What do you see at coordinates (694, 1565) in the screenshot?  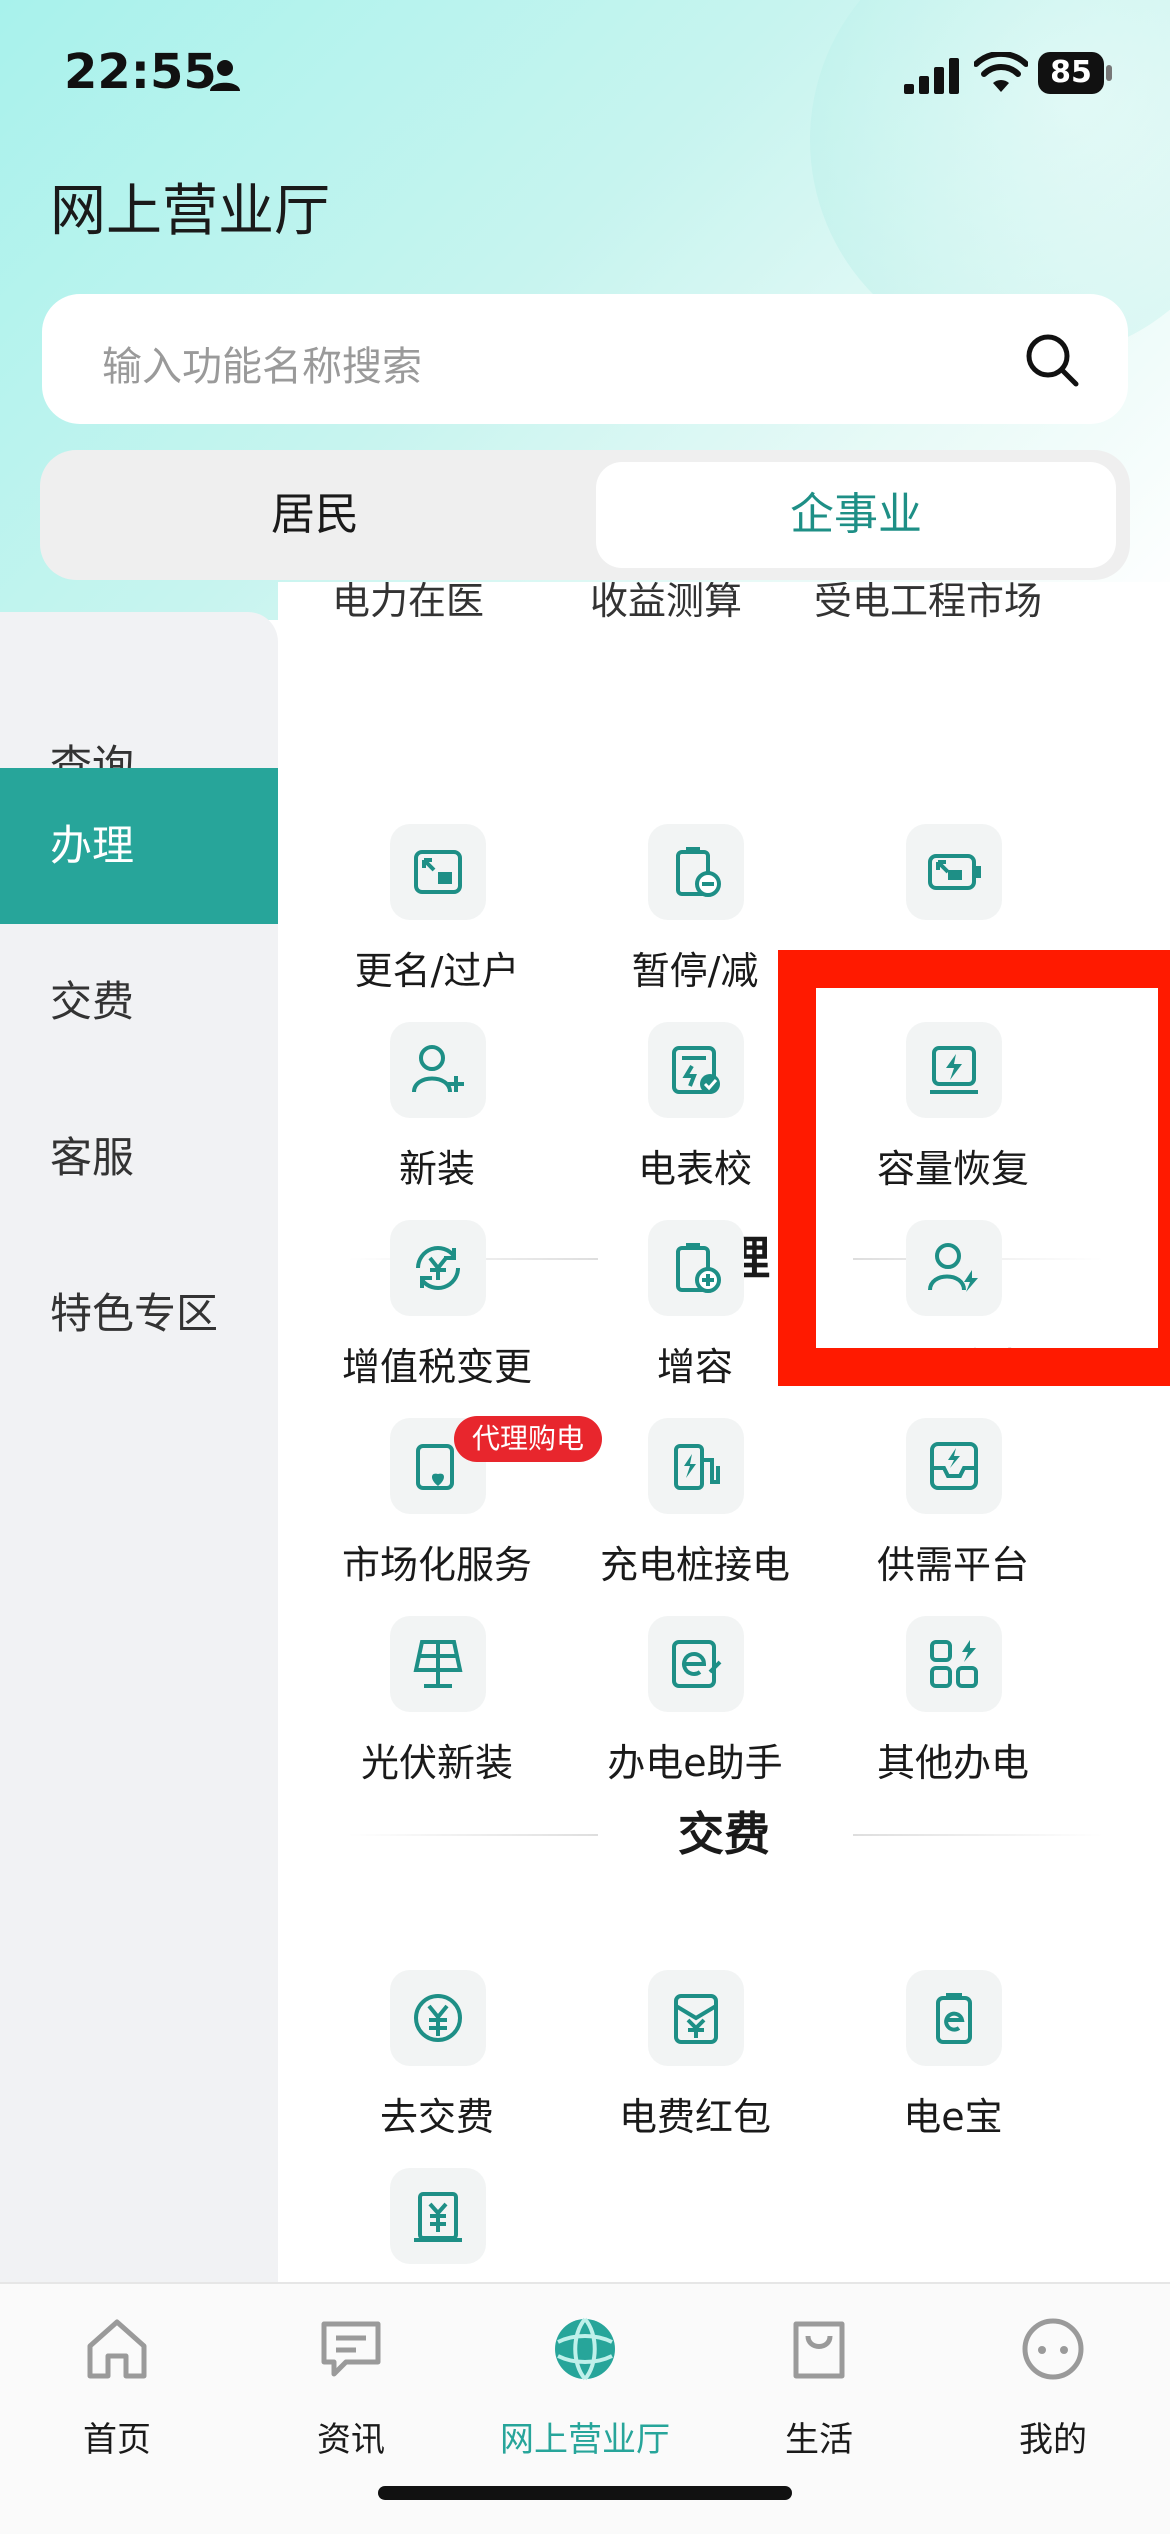 I see `service-label: 充电桩接电` at bounding box center [694, 1565].